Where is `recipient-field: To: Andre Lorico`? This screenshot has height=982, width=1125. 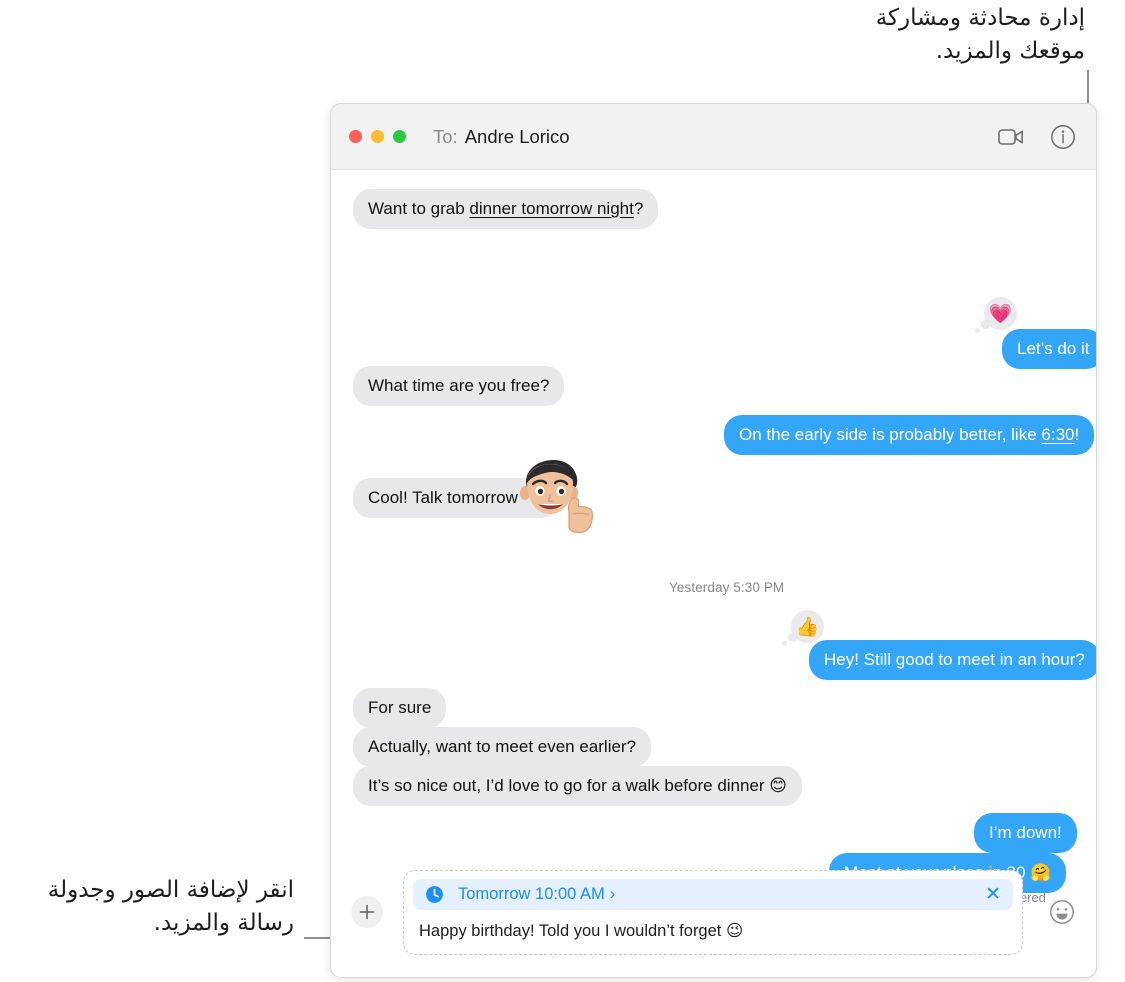
recipient-field: To: Andre Lorico is located at coordinates (501, 137).